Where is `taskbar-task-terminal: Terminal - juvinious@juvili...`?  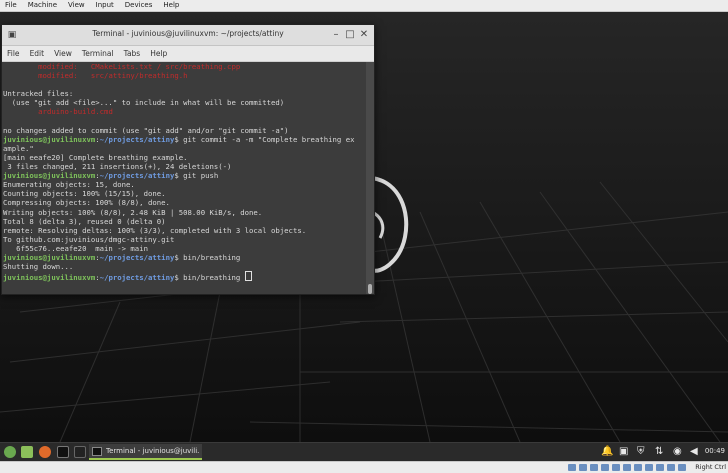 taskbar-task-terminal: Terminal - juvinious@juvili... is located at coordinates (145, 452).